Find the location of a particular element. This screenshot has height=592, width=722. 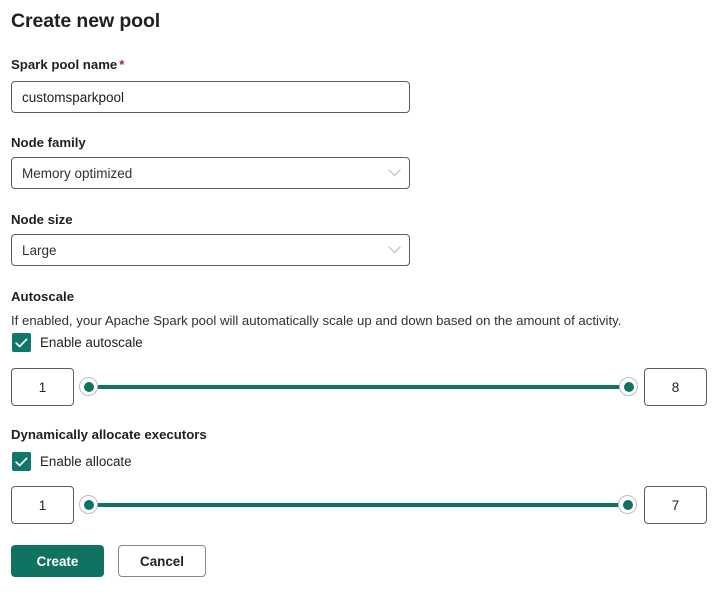

spark-pool-name-input is located at coordinates (210, 97).